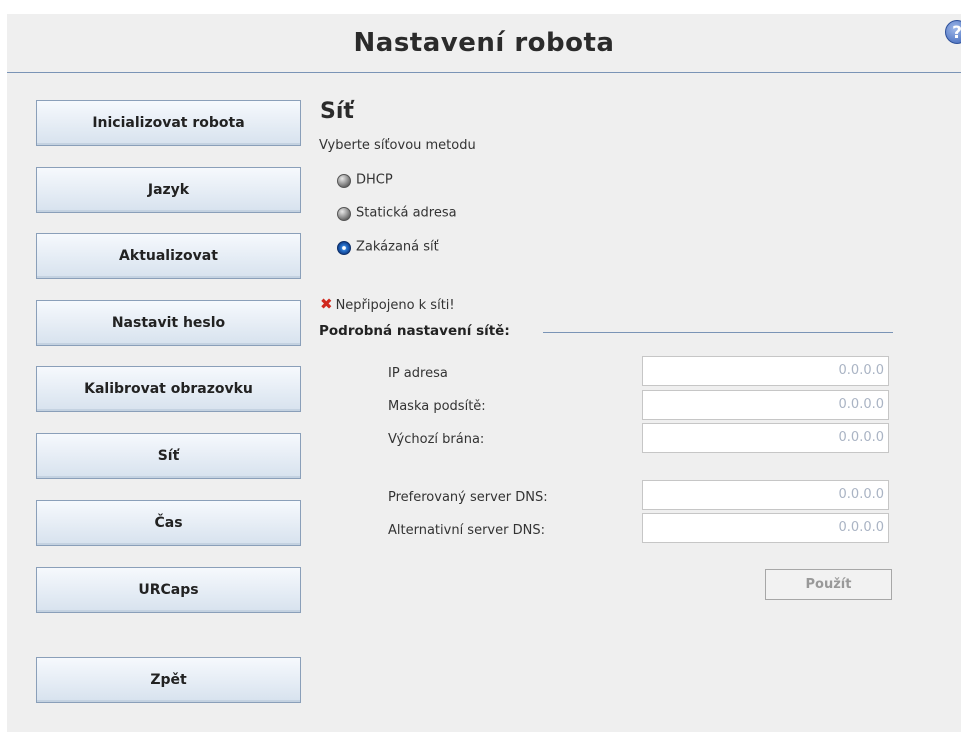 The image size is (961, 733). I want to click on ip-address-label: IP adresa, so click(418, 373).